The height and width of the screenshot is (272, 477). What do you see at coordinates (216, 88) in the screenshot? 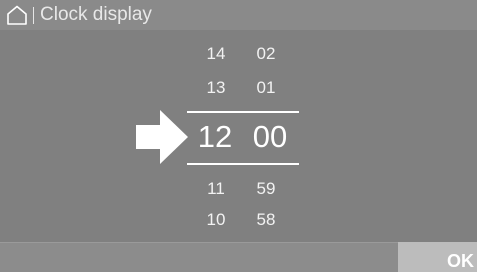
I see `hour-option: 13` at bounding box center [216, 88].